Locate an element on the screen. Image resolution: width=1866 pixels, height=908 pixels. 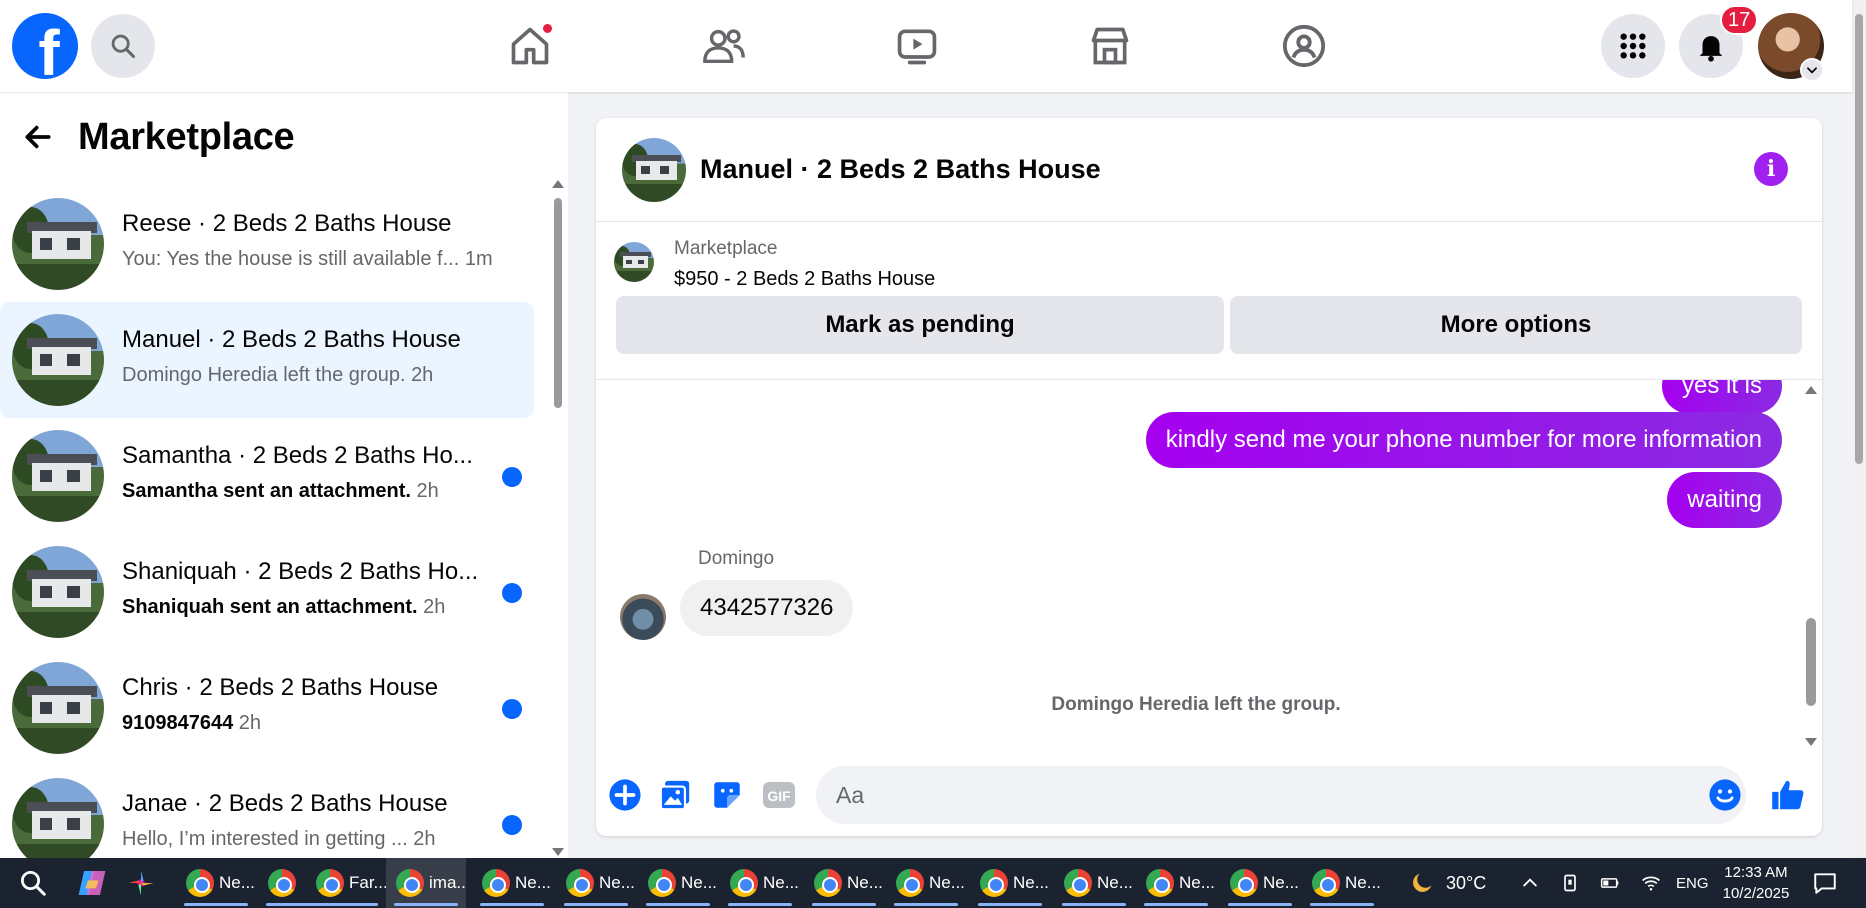
chat-bubble-icon is located at coordinates (1825, 883).